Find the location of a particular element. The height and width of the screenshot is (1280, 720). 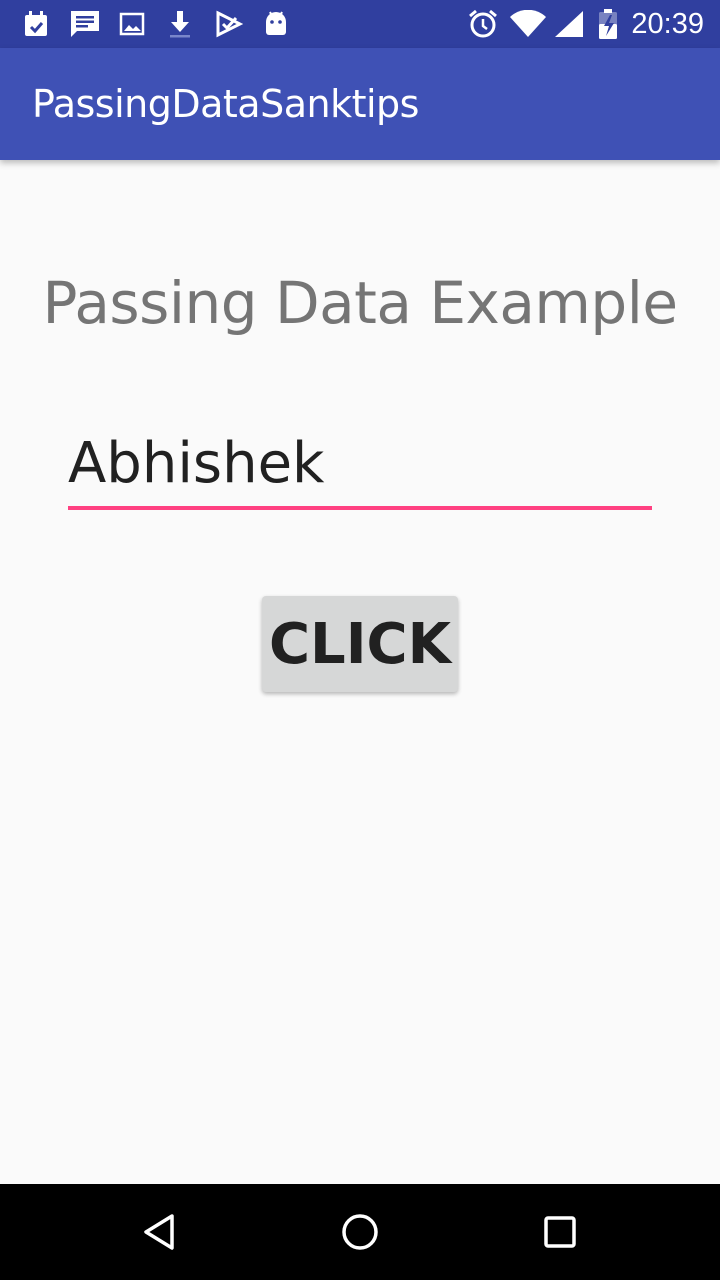

message-icon is located at coordinates (85, 24).